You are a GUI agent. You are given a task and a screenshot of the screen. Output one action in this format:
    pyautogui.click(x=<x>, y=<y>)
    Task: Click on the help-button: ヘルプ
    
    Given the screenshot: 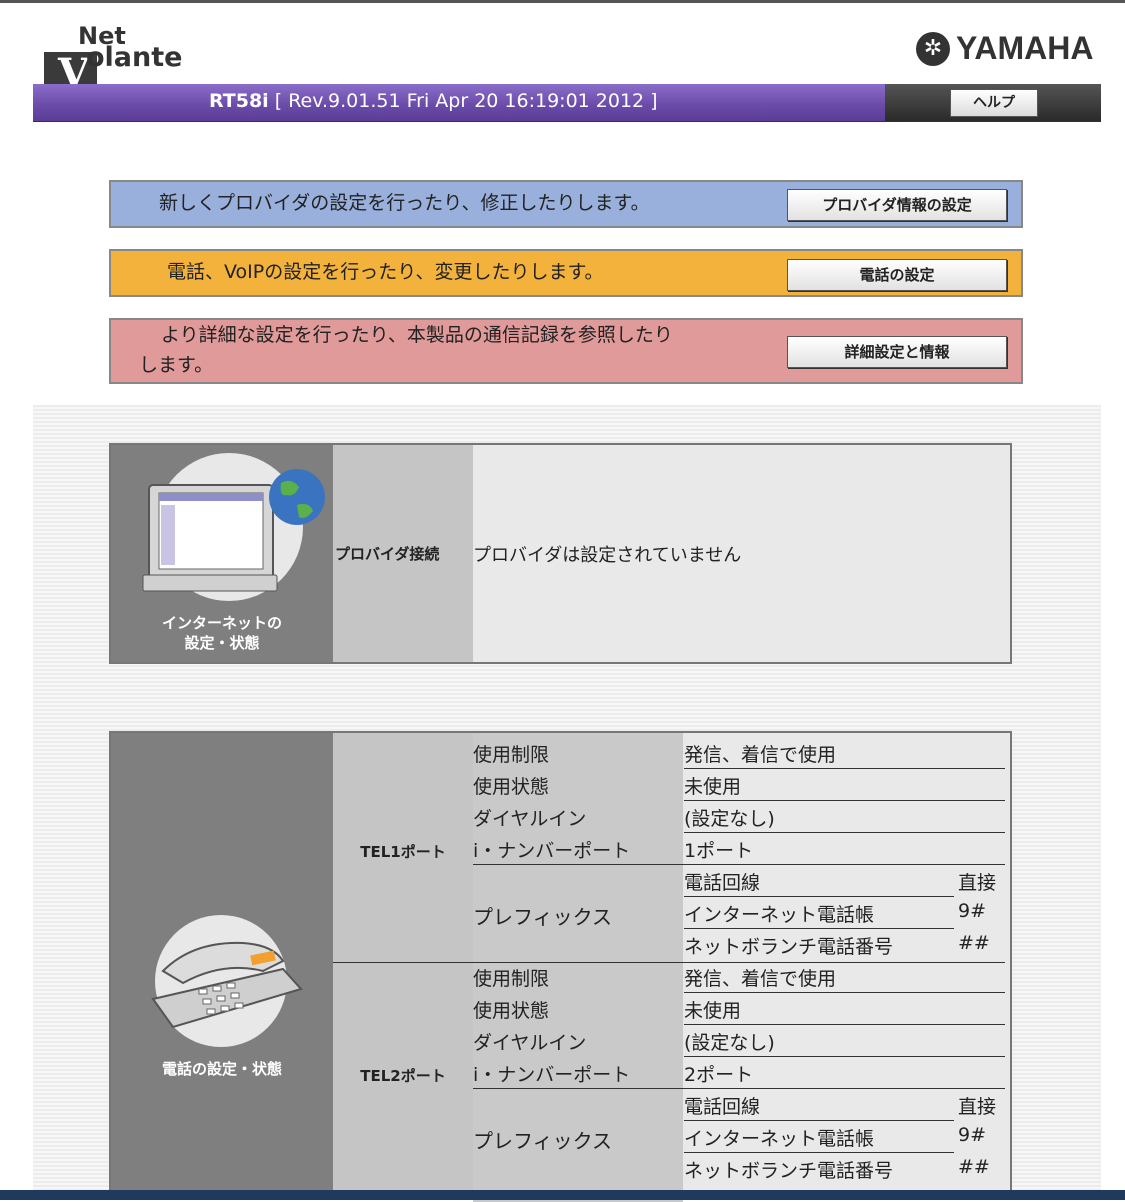 What is the action you would take?
    pyautogui.click(x=994, y=103)
    